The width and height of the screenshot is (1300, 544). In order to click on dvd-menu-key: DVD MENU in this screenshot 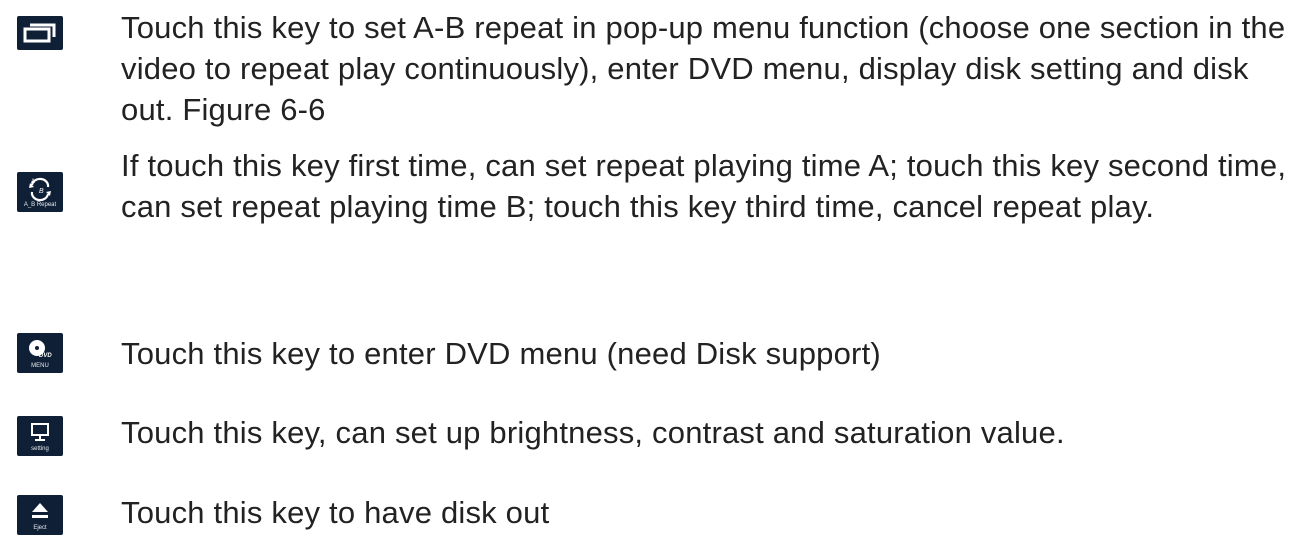, I will do `click(40, 353)`.